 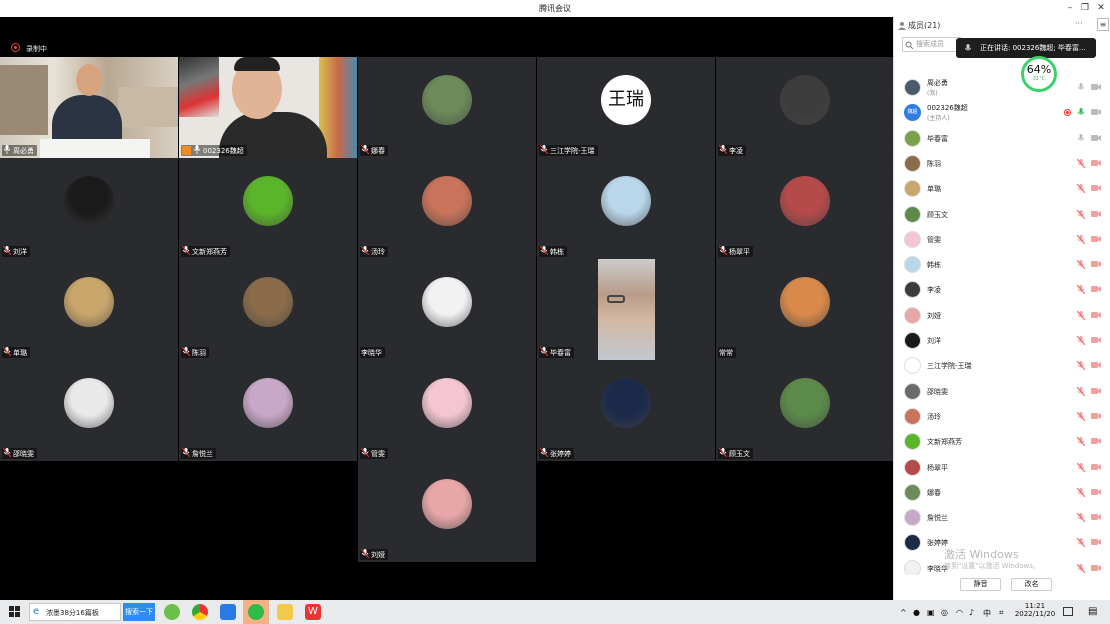 I want to click on member-row: 娜春, so click(x=1002, y=492).